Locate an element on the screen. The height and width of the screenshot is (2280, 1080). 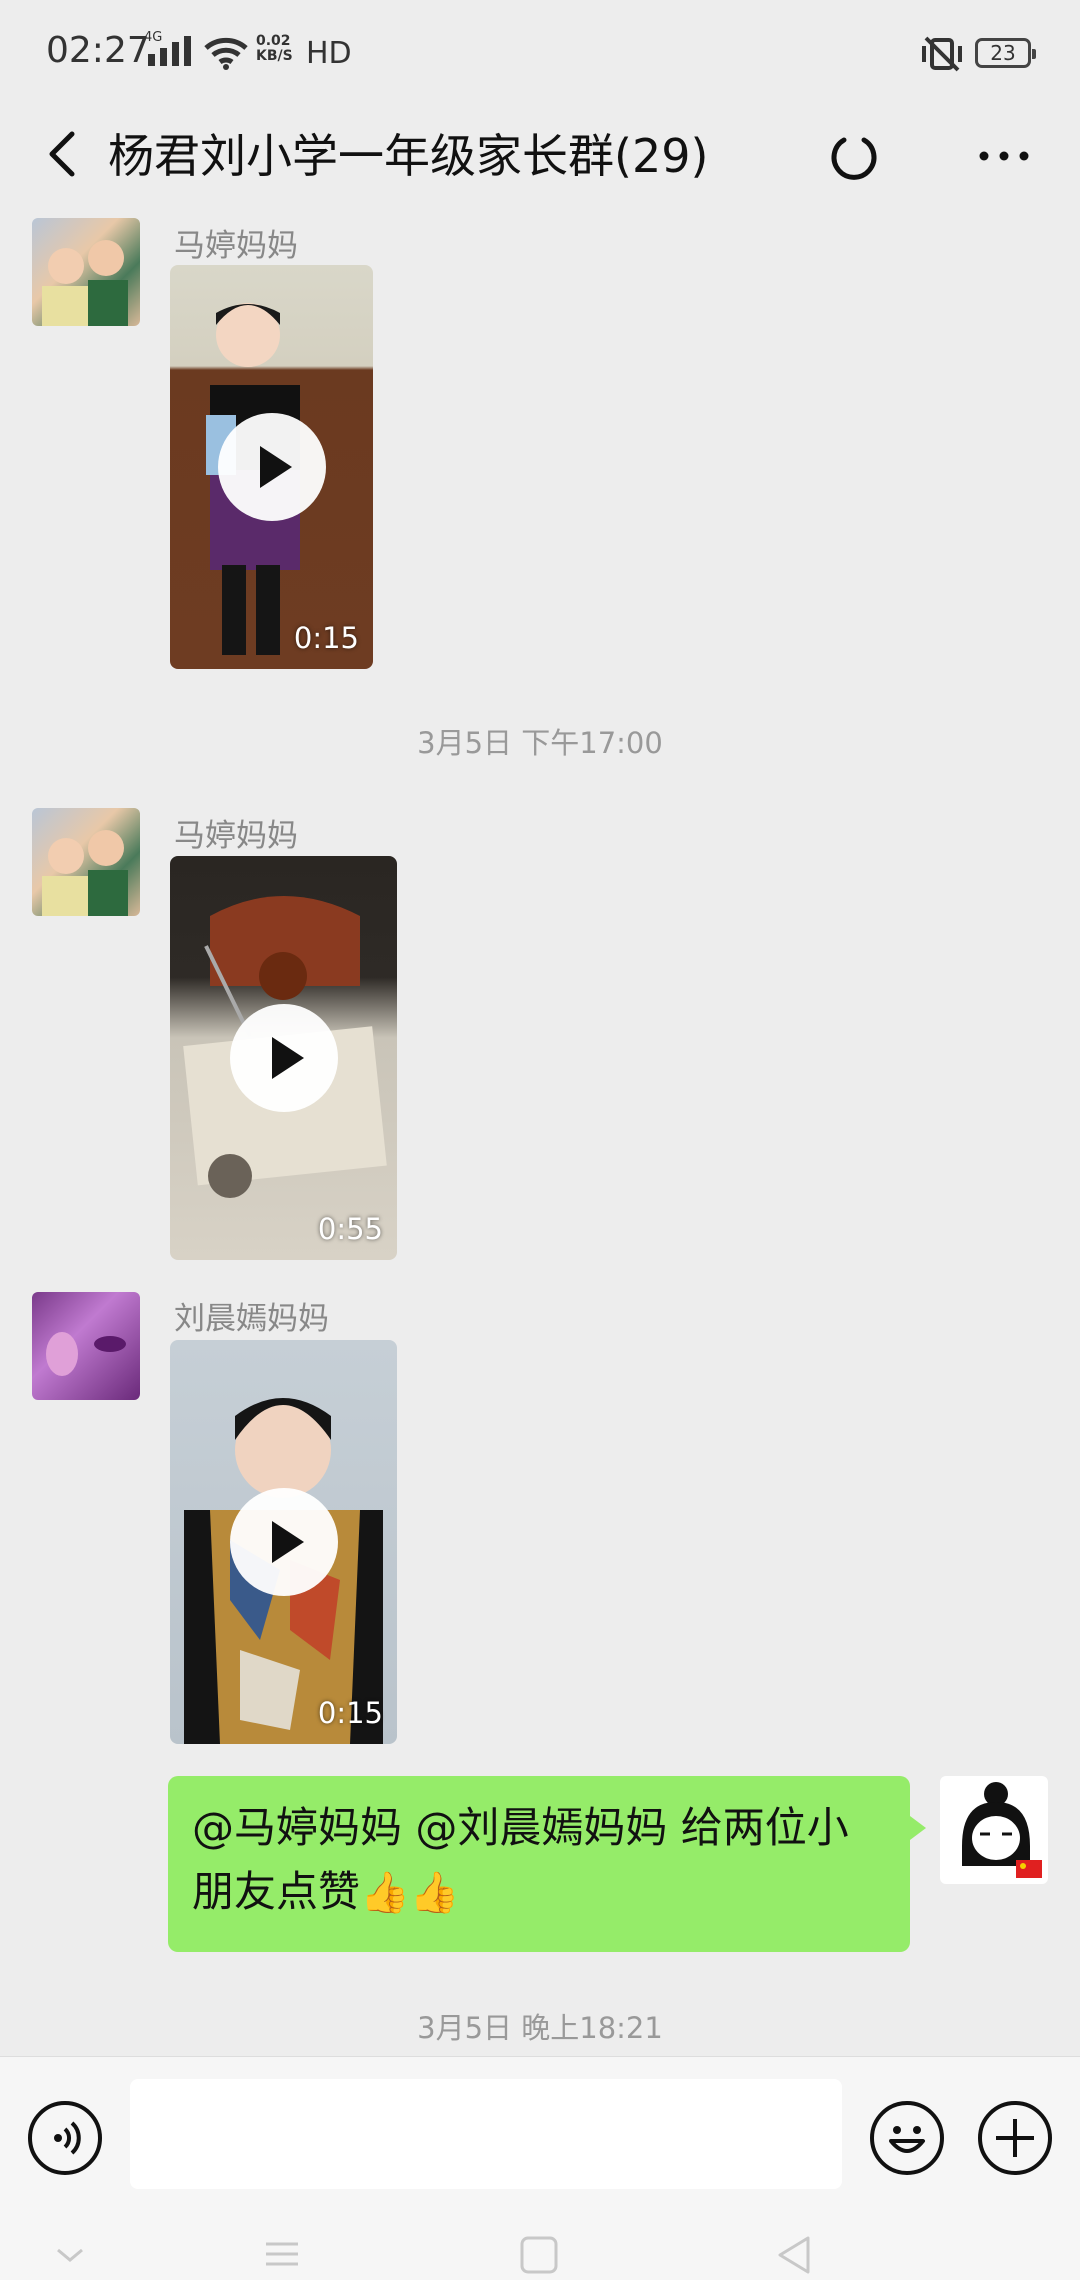
collapse-icon is located at coordinates (70, 2256).